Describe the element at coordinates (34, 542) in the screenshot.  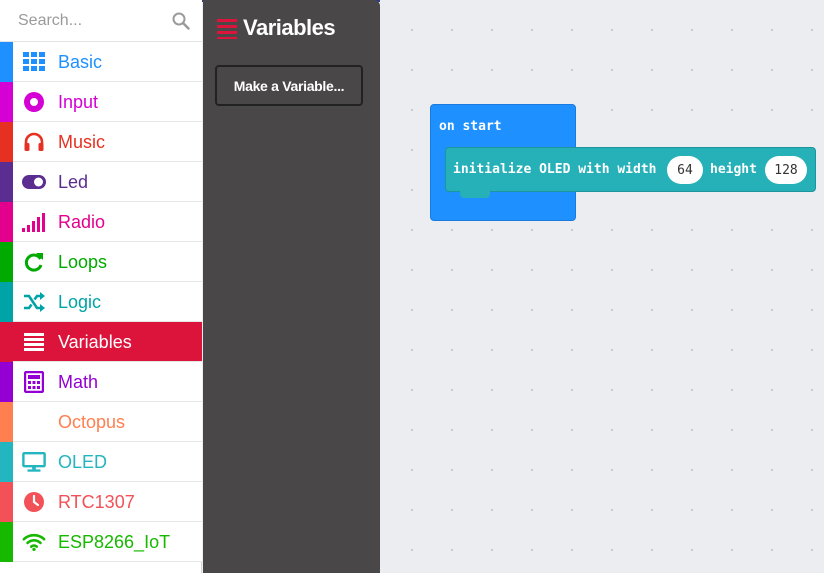
I see `wifi-icon` at that location.